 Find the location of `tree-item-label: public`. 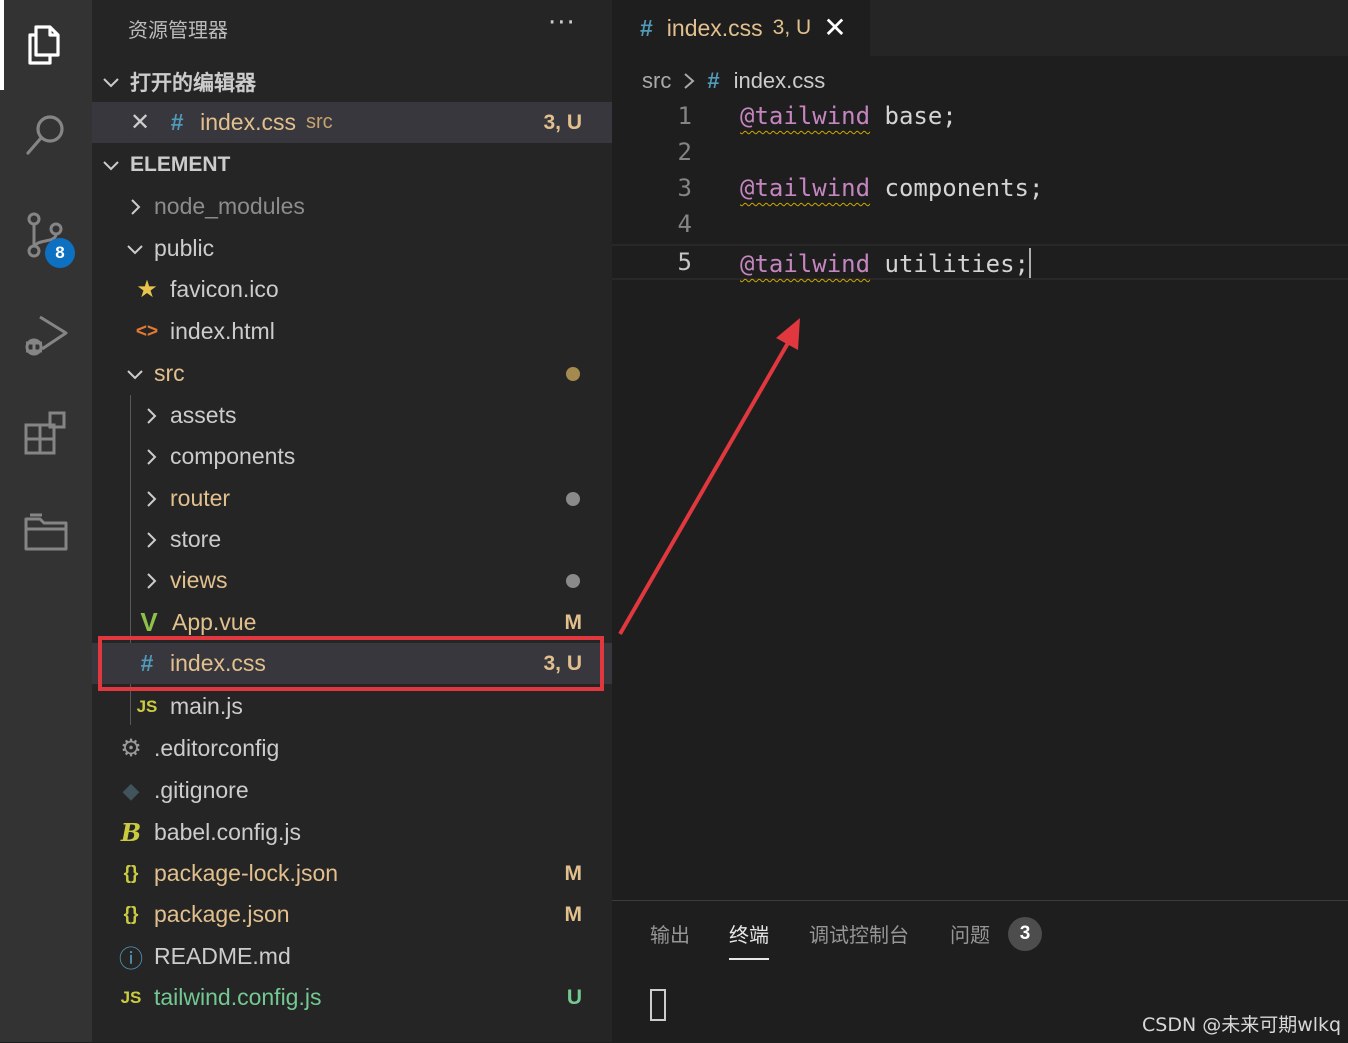

tree-item-label: public is located at coordinates (184, 248).